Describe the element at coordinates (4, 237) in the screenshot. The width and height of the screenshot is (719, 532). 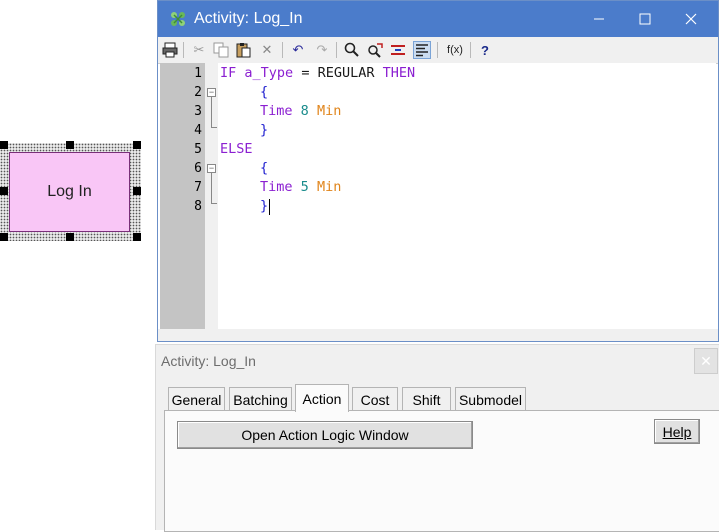
I see `resize-handle-bottom-left` at that location.